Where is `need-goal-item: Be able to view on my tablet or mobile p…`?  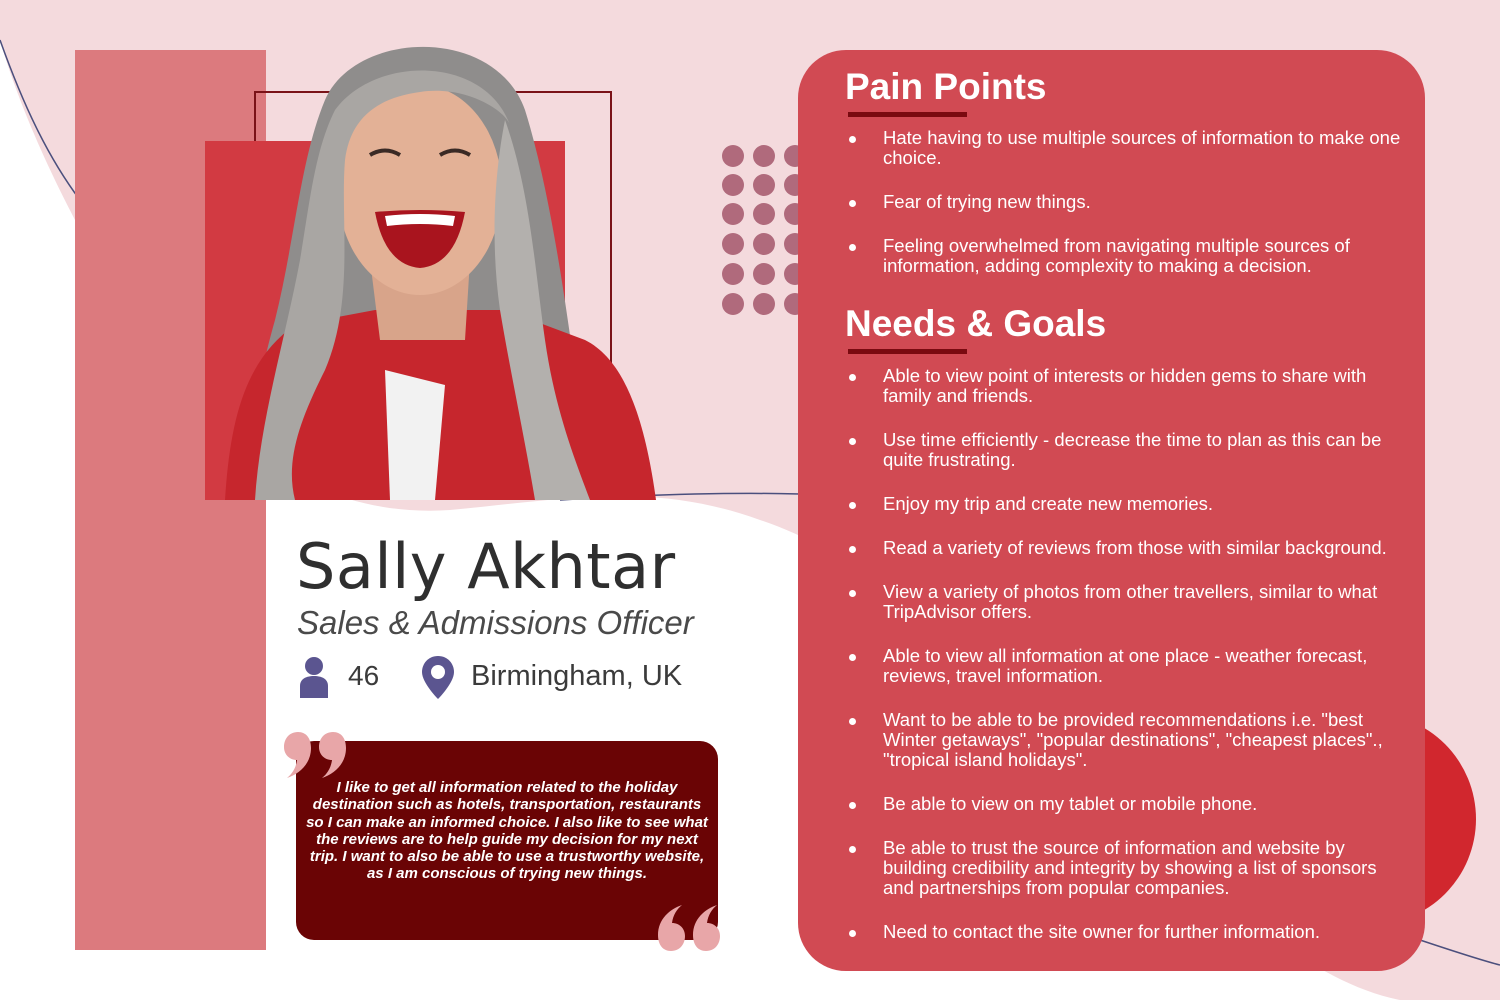
need-goal-item: Be able to view on my tablet or mobile p… is located at coordinates (1127, 804).